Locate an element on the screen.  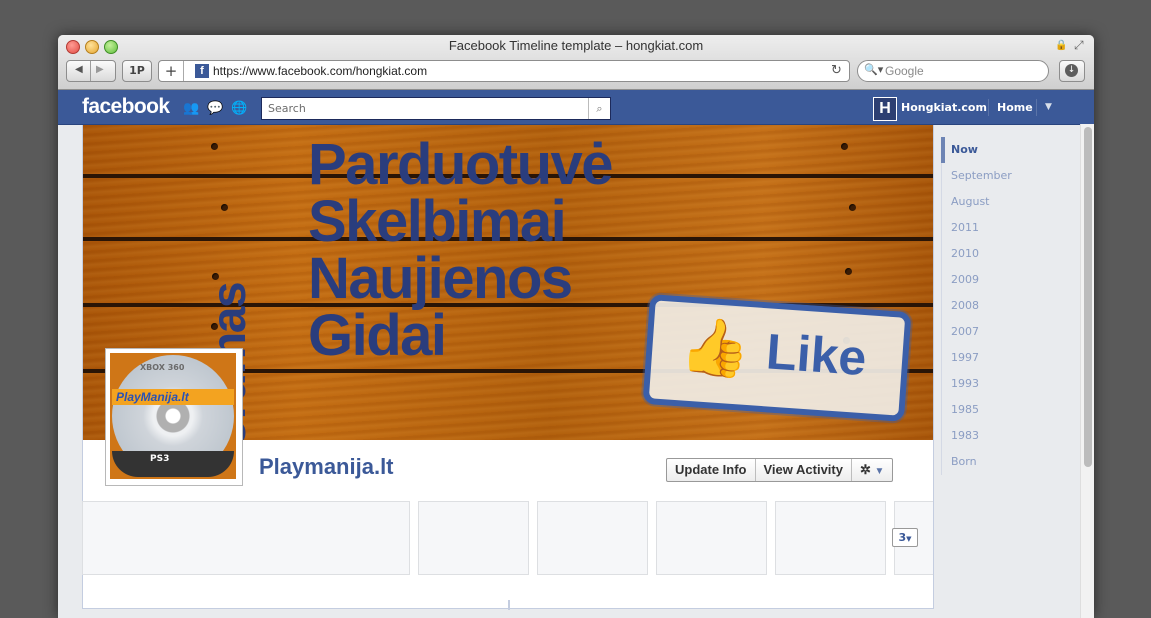
profile-tile-friends is located at coordinates (246, 538).